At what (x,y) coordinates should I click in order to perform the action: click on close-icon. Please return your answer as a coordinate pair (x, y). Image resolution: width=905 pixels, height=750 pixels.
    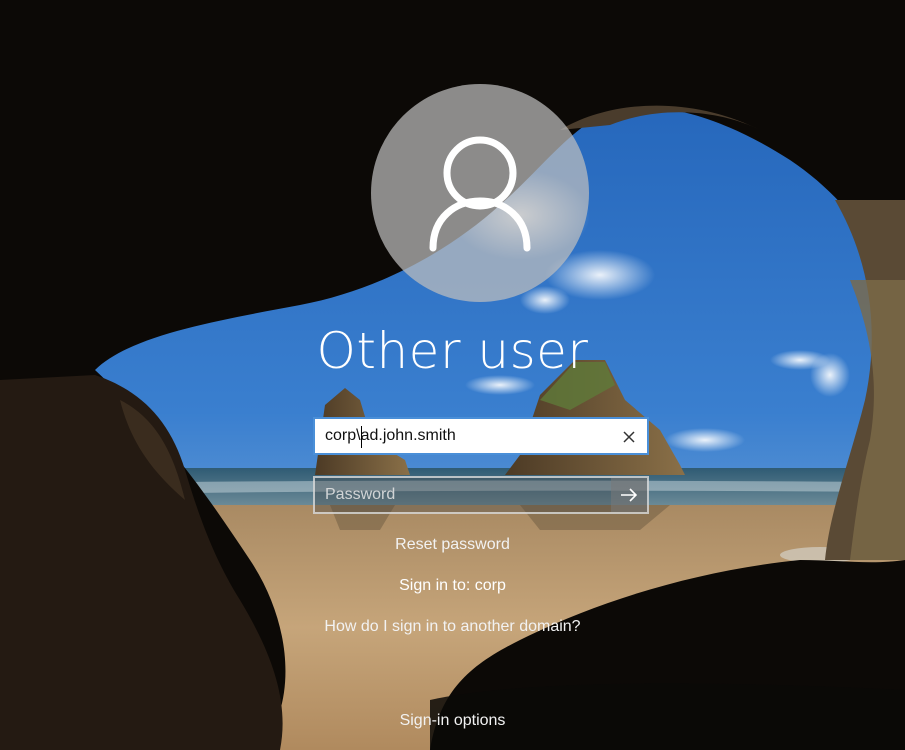
    Looking at the image, I should click on (629, 437).